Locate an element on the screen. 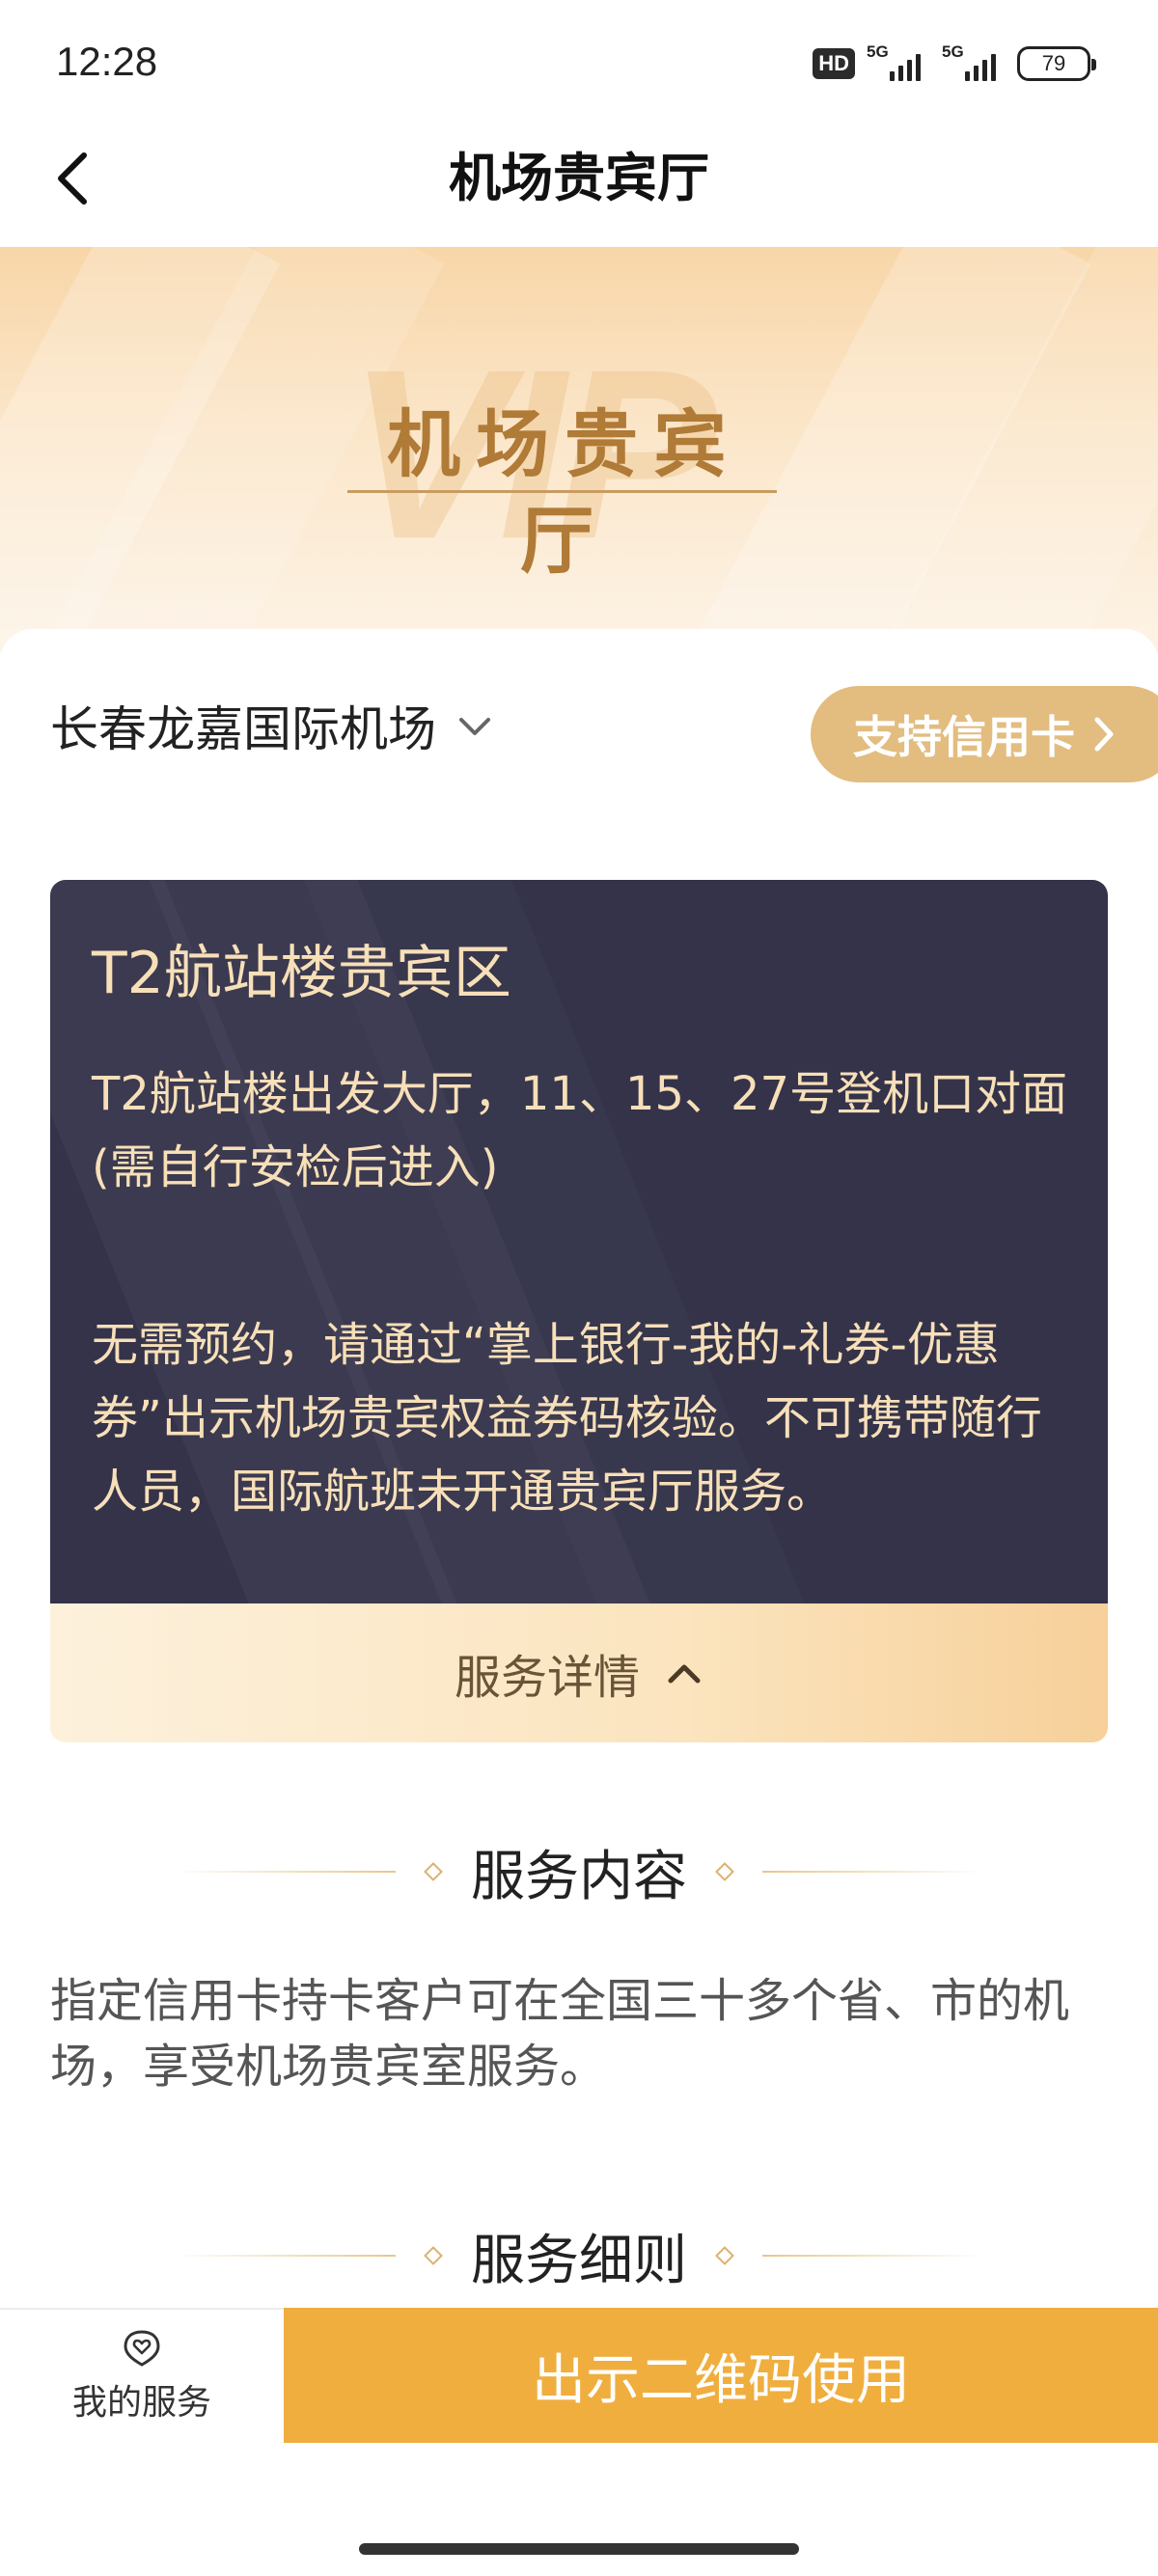  status-icons: HD 5G 5G 79 is located at coordinates (954, 64).